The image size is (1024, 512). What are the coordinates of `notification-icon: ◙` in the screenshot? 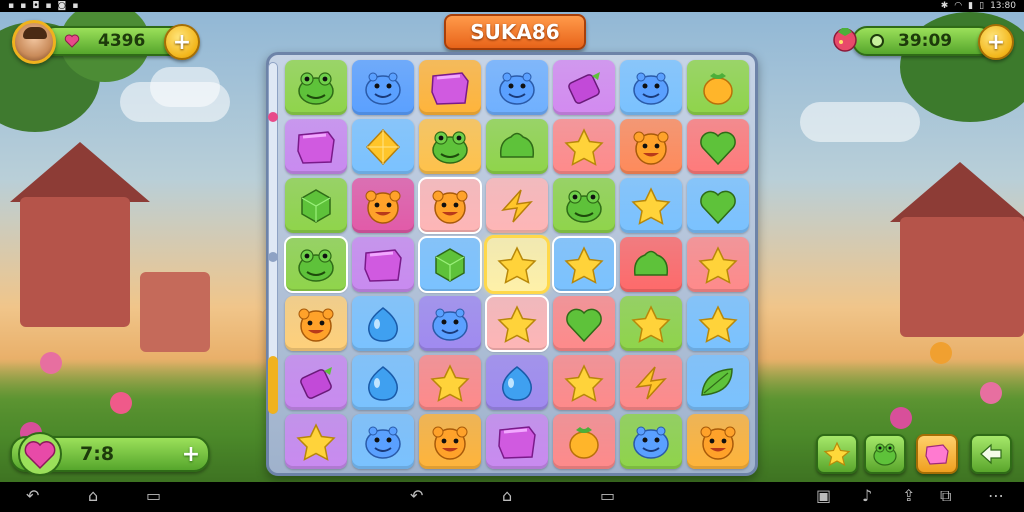 It's located at (62, 6).